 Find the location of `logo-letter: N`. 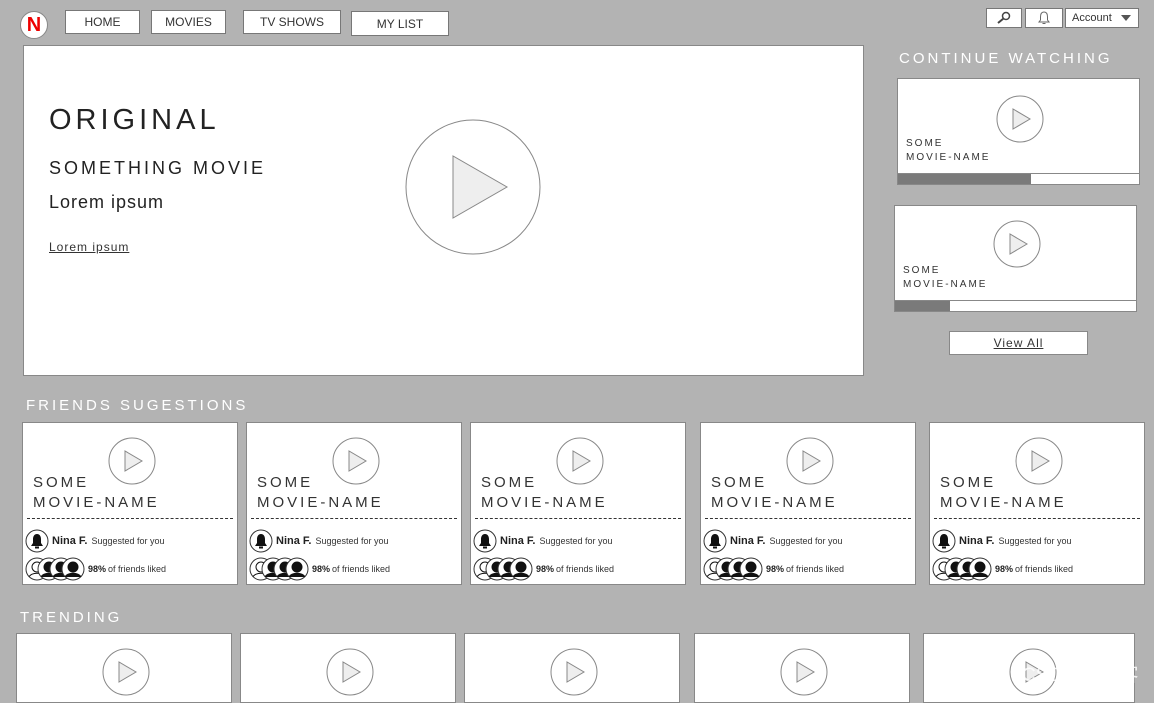

logo-letter: N is located at coordinates (34, 24).